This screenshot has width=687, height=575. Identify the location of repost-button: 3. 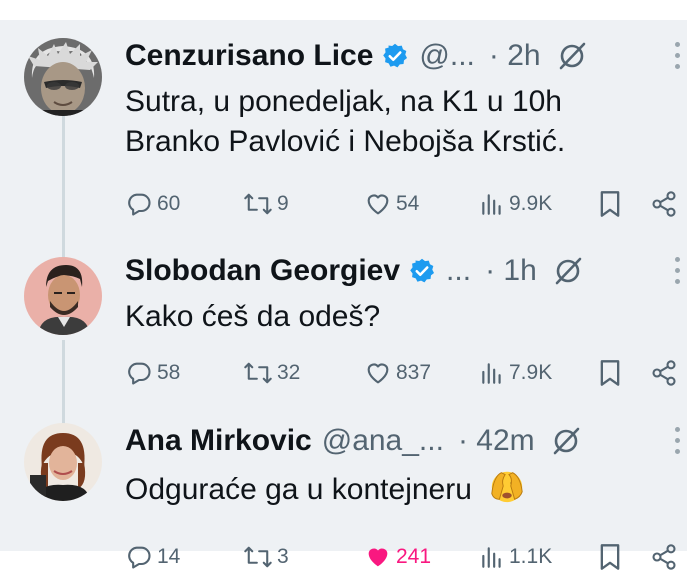
(266, 557).